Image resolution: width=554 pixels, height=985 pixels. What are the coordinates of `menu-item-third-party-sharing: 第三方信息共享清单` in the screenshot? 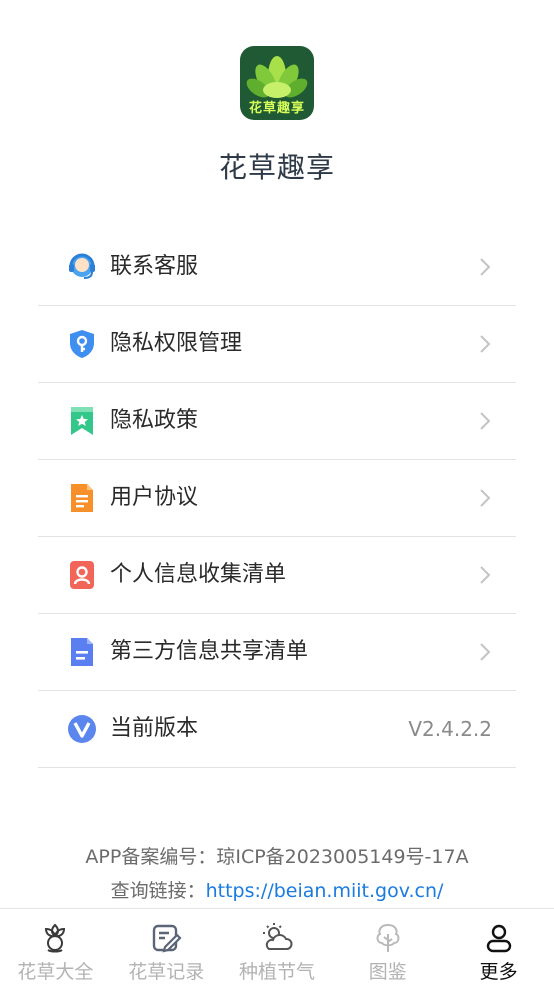 It's located at (277, 652).